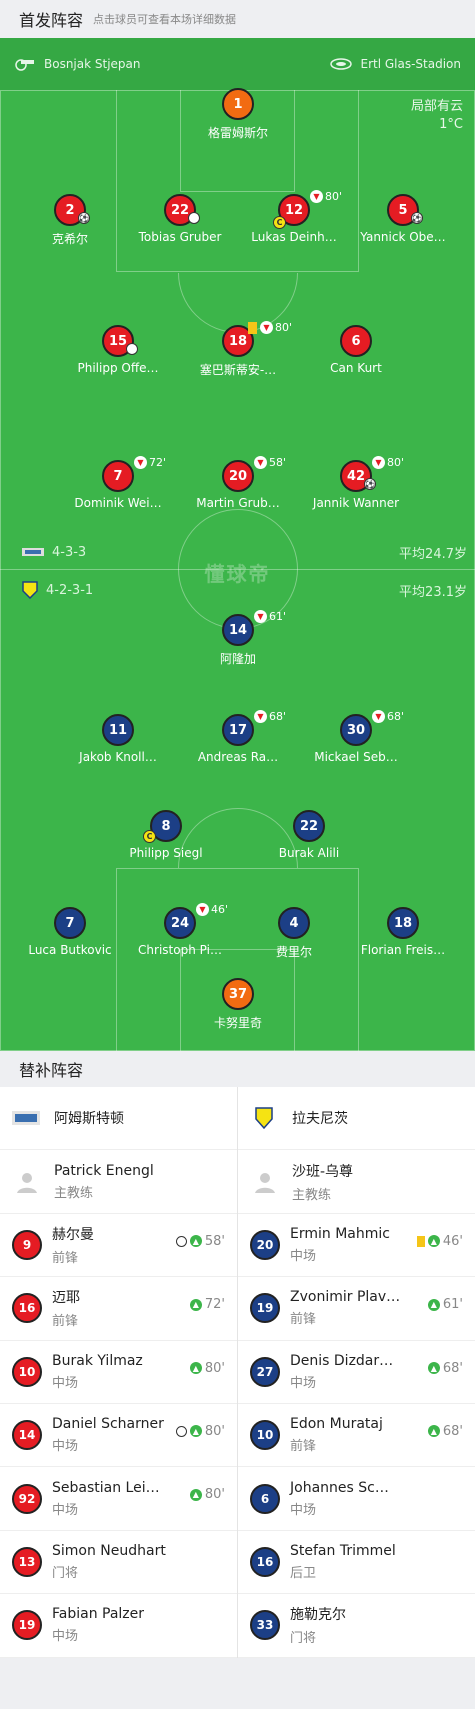  What do you see at coordinates (356, 350) in the screenshot?
I see `home-player: 6 Can Kurt` at bounding box center [356, 350].